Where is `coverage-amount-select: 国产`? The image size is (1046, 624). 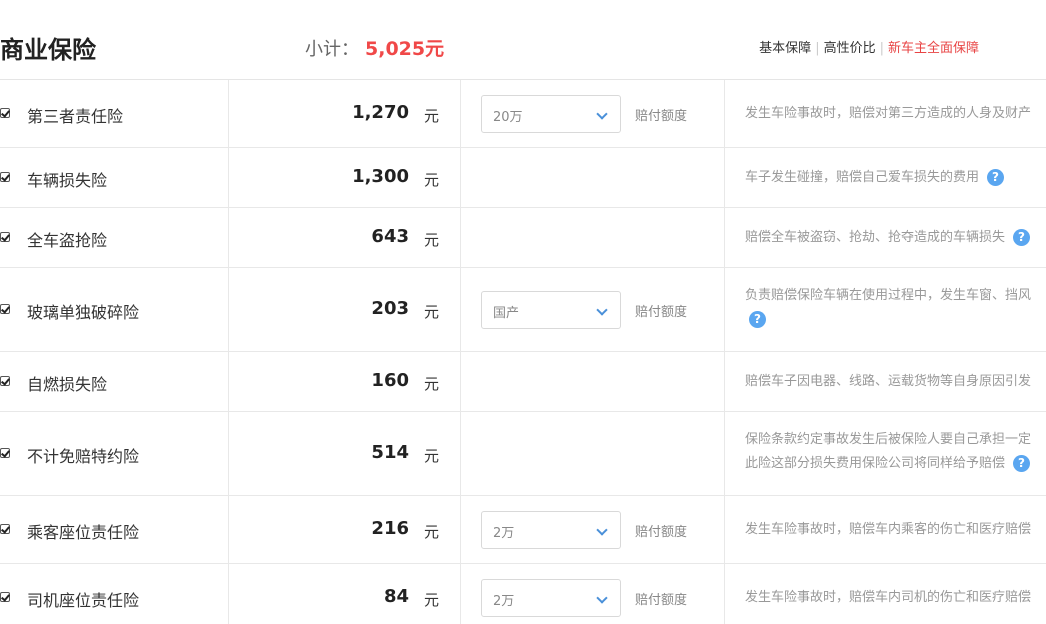
coverage-amount-select: 国产 is located at coordinates (551, 310).